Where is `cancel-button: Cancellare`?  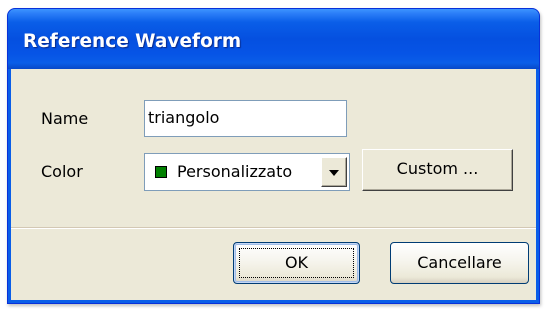 cancel-button: Cancellare is located at coordinates (459, 263).